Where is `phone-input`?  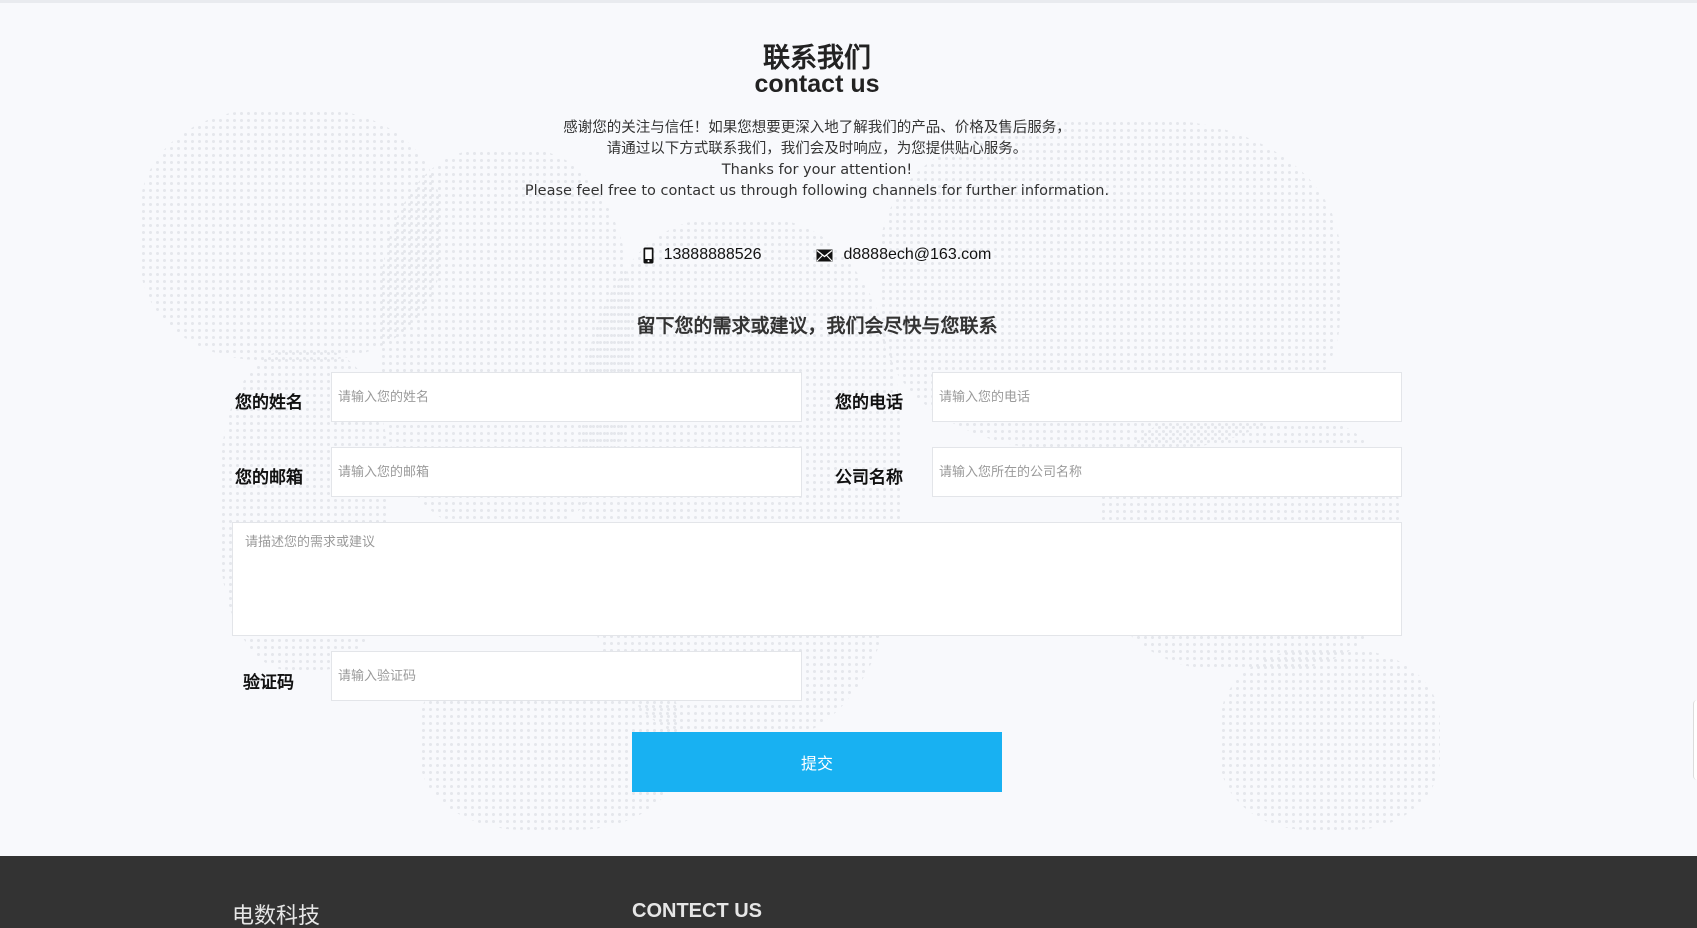 phone-input is located at coordinates (1167, 397).